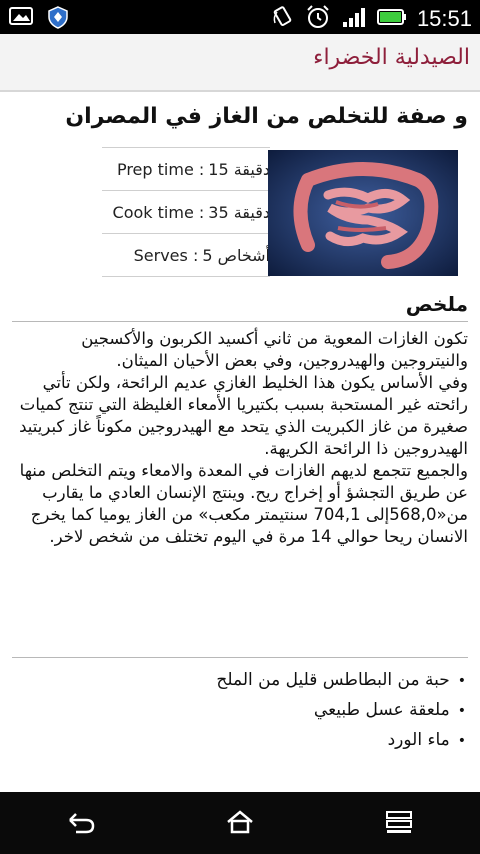  What do you see at coordinates (444, 18) in the screenshot?
I see `status-time: 15:51` at bounding box center [444, 18].